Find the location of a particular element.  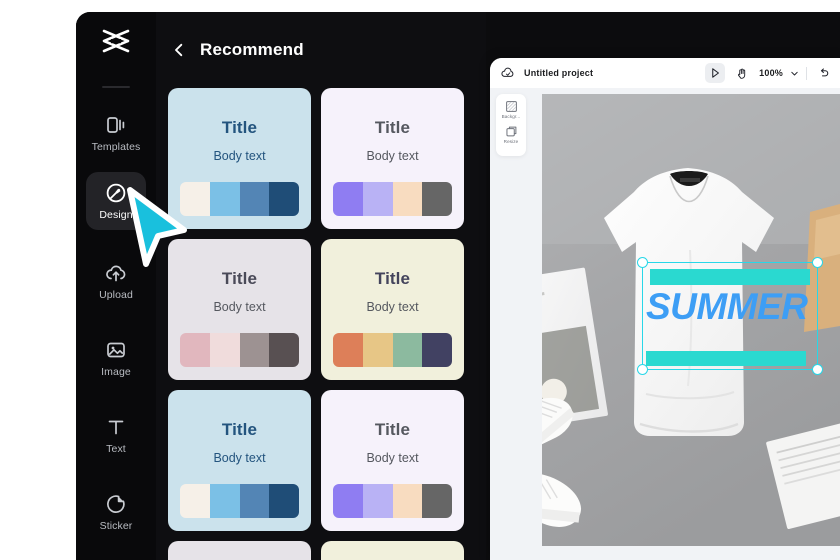

mini-tool-label: Resize is located at coordinates (511, 141).